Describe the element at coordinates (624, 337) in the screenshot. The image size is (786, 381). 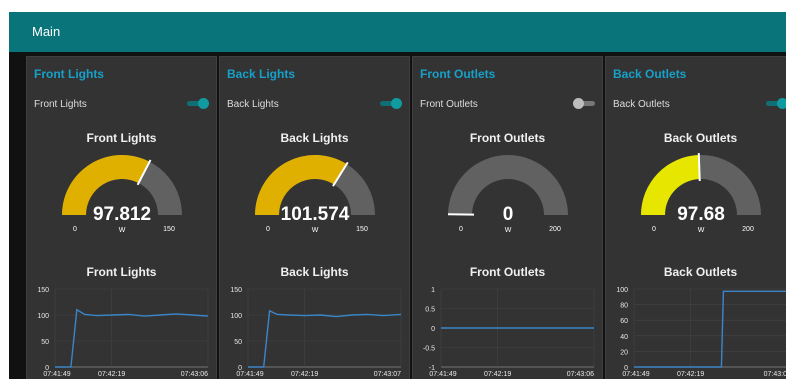
I see `chart-y-tick-label: 40` at that location.